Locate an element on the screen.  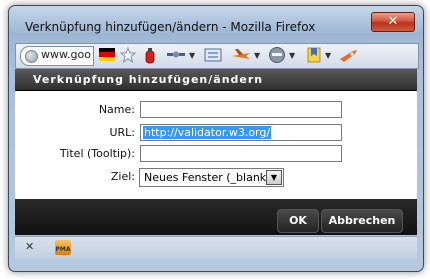
browser-toolbar: www.goo ▼ ▼ ▼ ▼ is located at coordinates (217, 56).